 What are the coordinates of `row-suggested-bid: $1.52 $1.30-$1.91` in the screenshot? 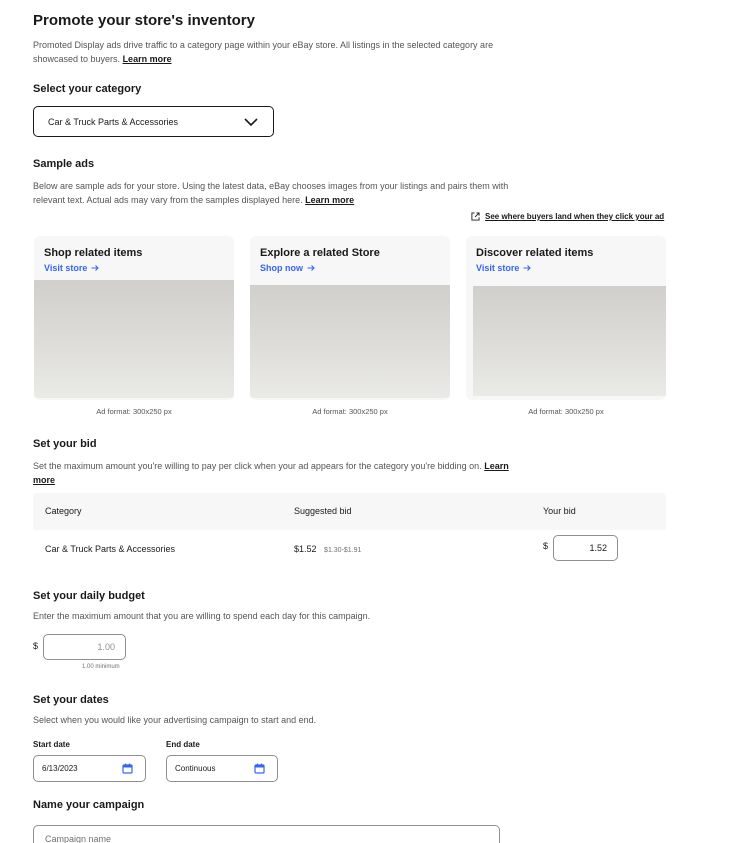 It's located at (327, 549).